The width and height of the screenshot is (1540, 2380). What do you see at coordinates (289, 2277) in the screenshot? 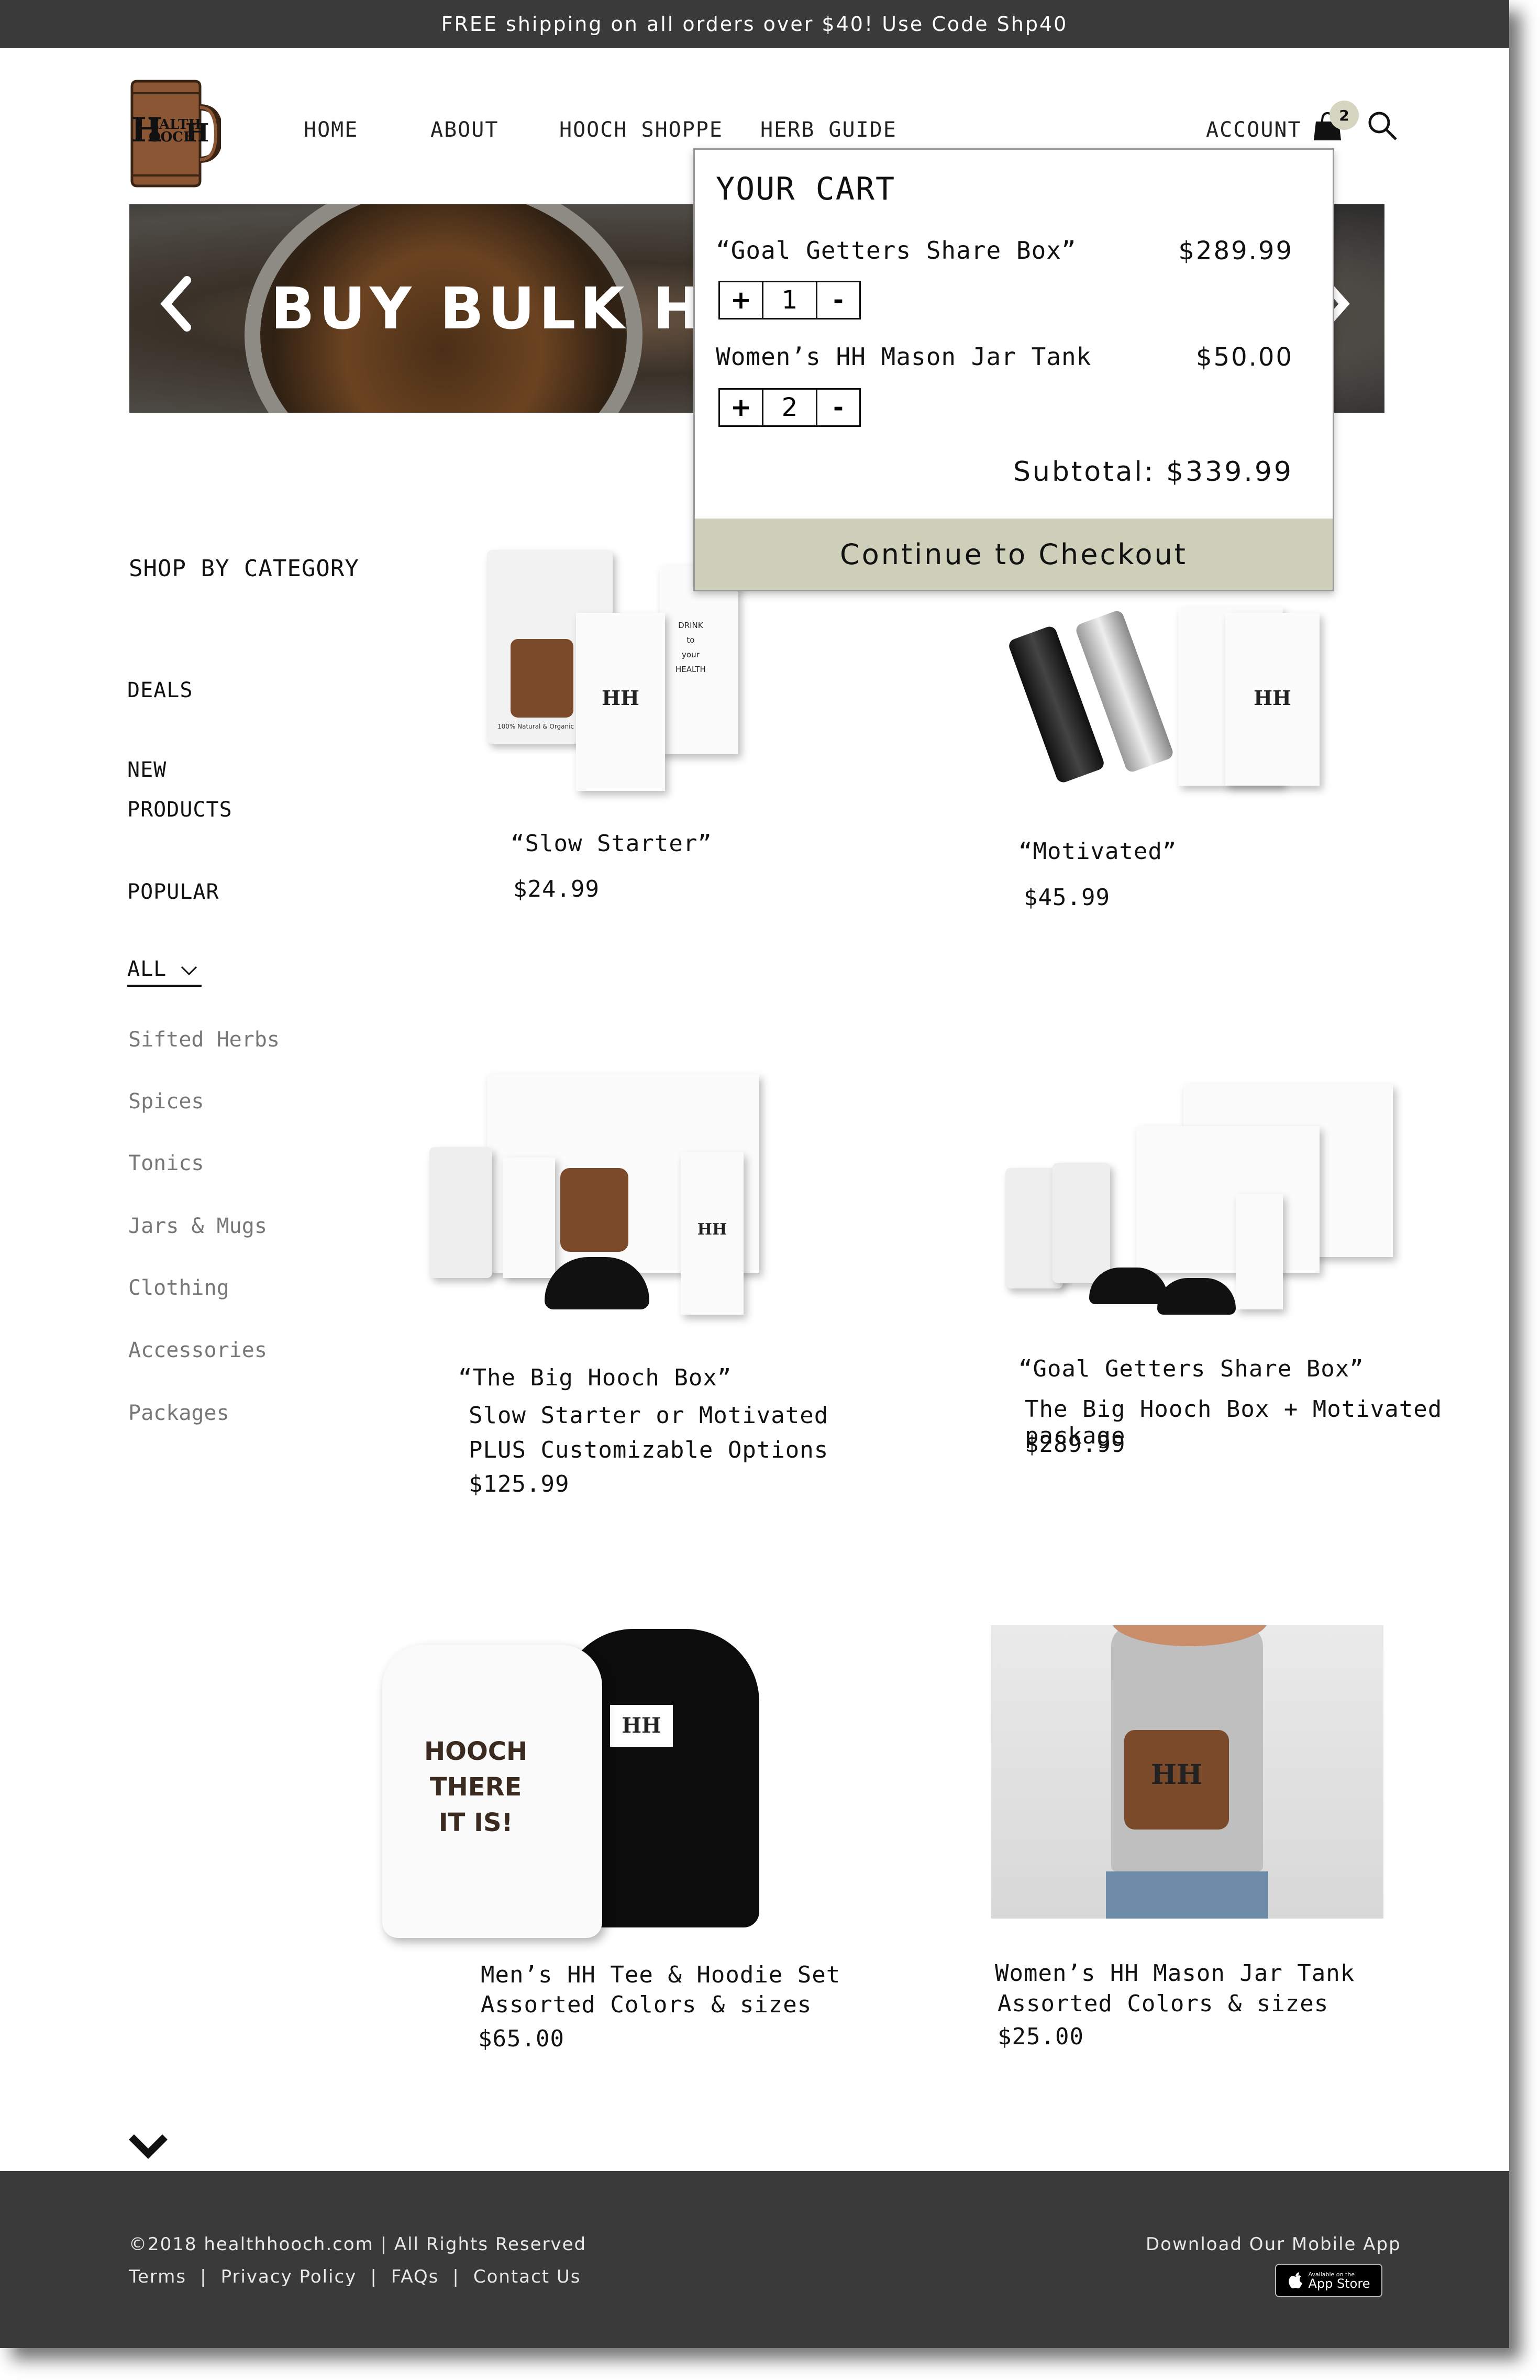
I see `footer-privacy-link: Privacy Policy` at bounding box center [289, 2277].